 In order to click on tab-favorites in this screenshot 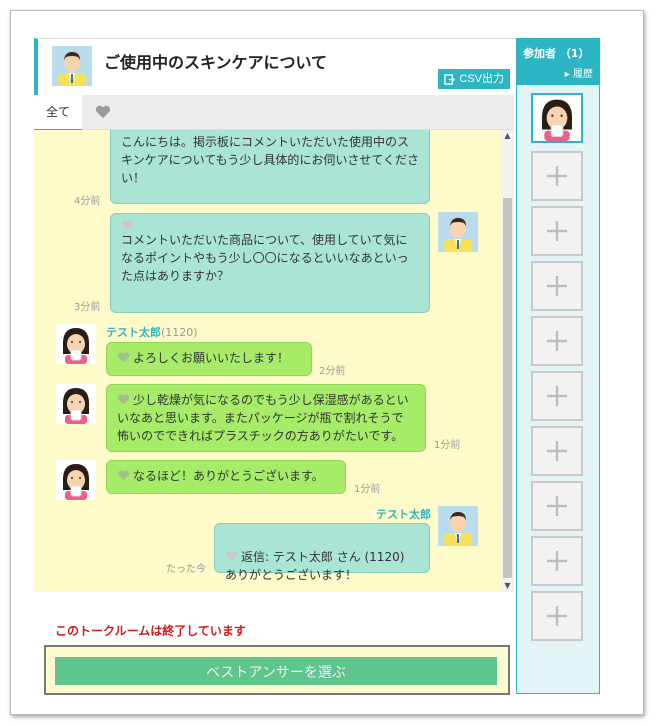, I will do `click(103, 112)`.